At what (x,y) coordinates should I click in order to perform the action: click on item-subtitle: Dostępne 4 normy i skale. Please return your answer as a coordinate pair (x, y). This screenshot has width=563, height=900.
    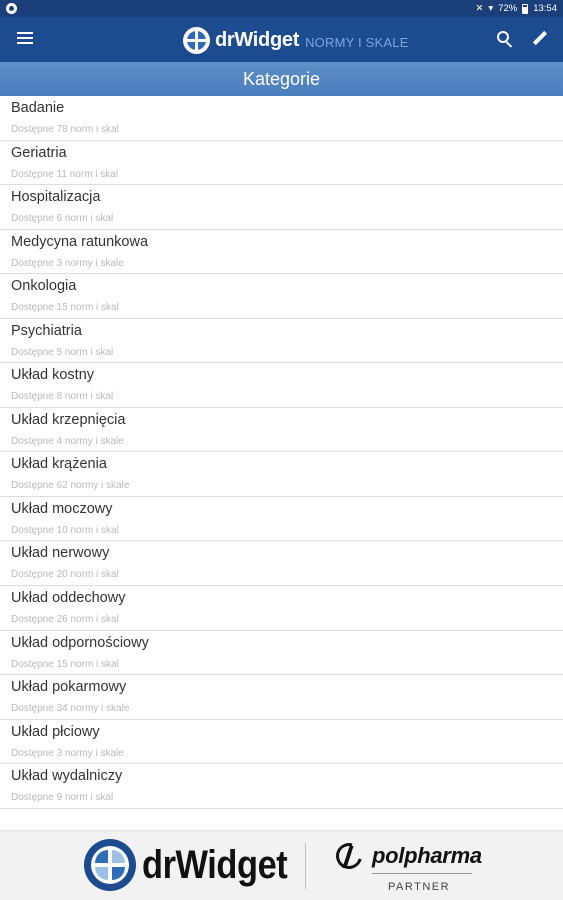
    Looking at the image, I should click on (67, 441).